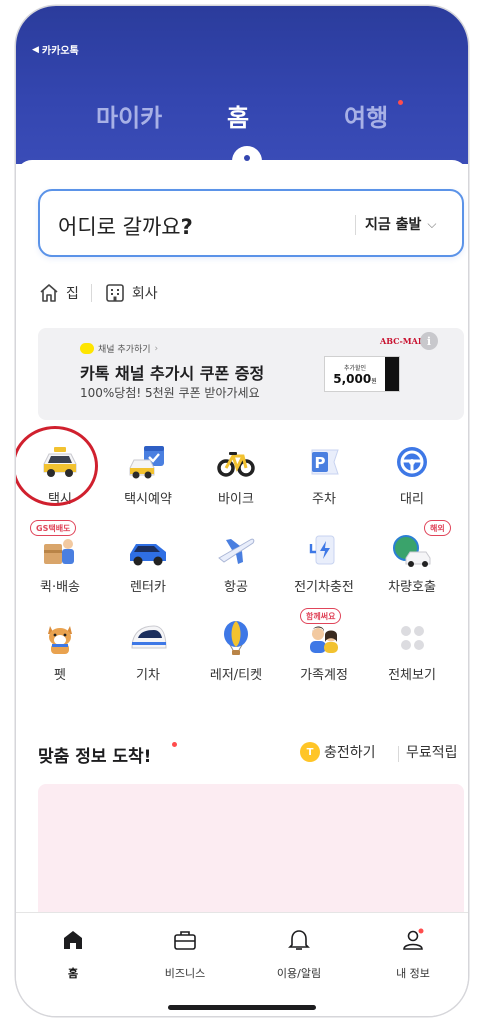  Describe the element at coordinates (60, 675) in the screenshot. I see `service-label: 펫` at that location.